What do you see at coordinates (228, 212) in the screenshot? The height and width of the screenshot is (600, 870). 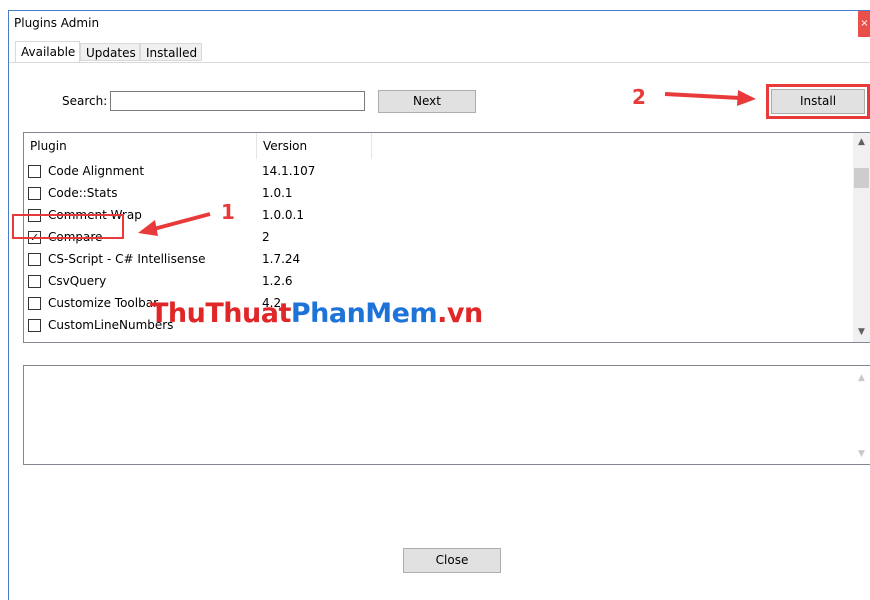 I see `annotation-step-1: 1` at bounding box center [228, 212].